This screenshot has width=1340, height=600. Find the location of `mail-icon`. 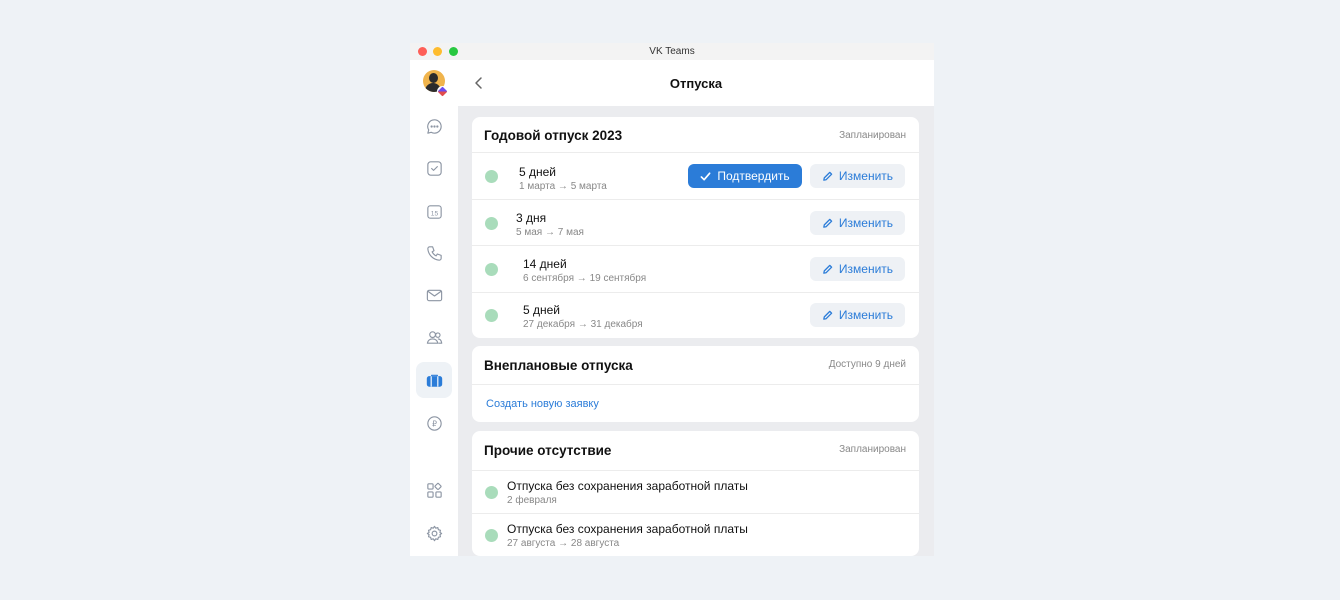

mail-icon is located at coordinates (434, 295).